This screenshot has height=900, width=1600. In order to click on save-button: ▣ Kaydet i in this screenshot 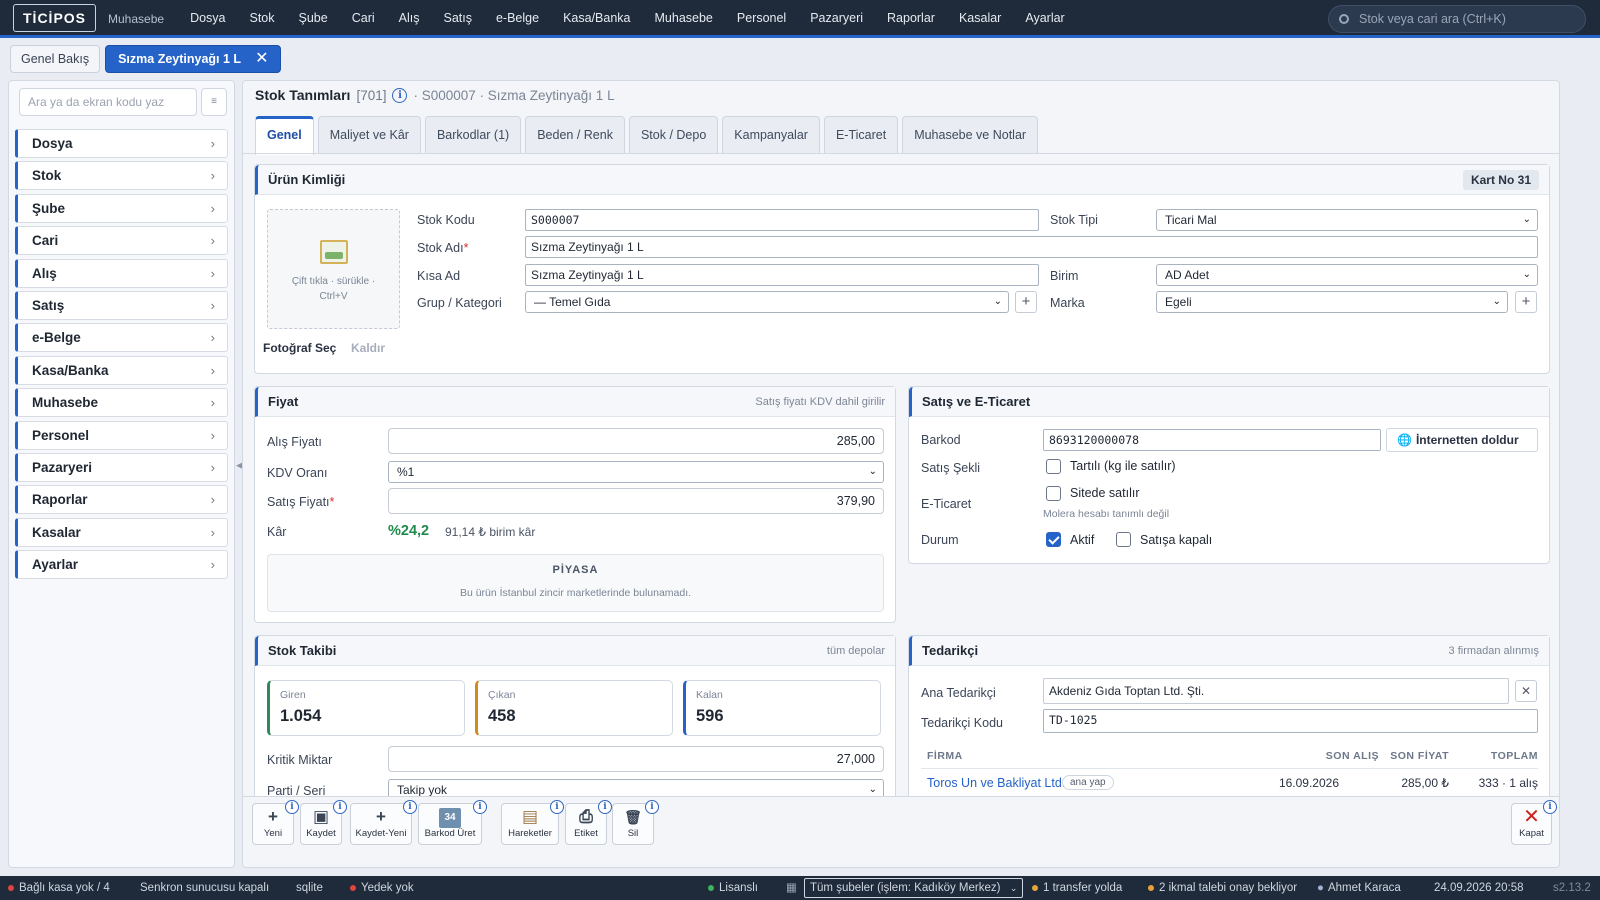, I will do `click(323, 822)`.